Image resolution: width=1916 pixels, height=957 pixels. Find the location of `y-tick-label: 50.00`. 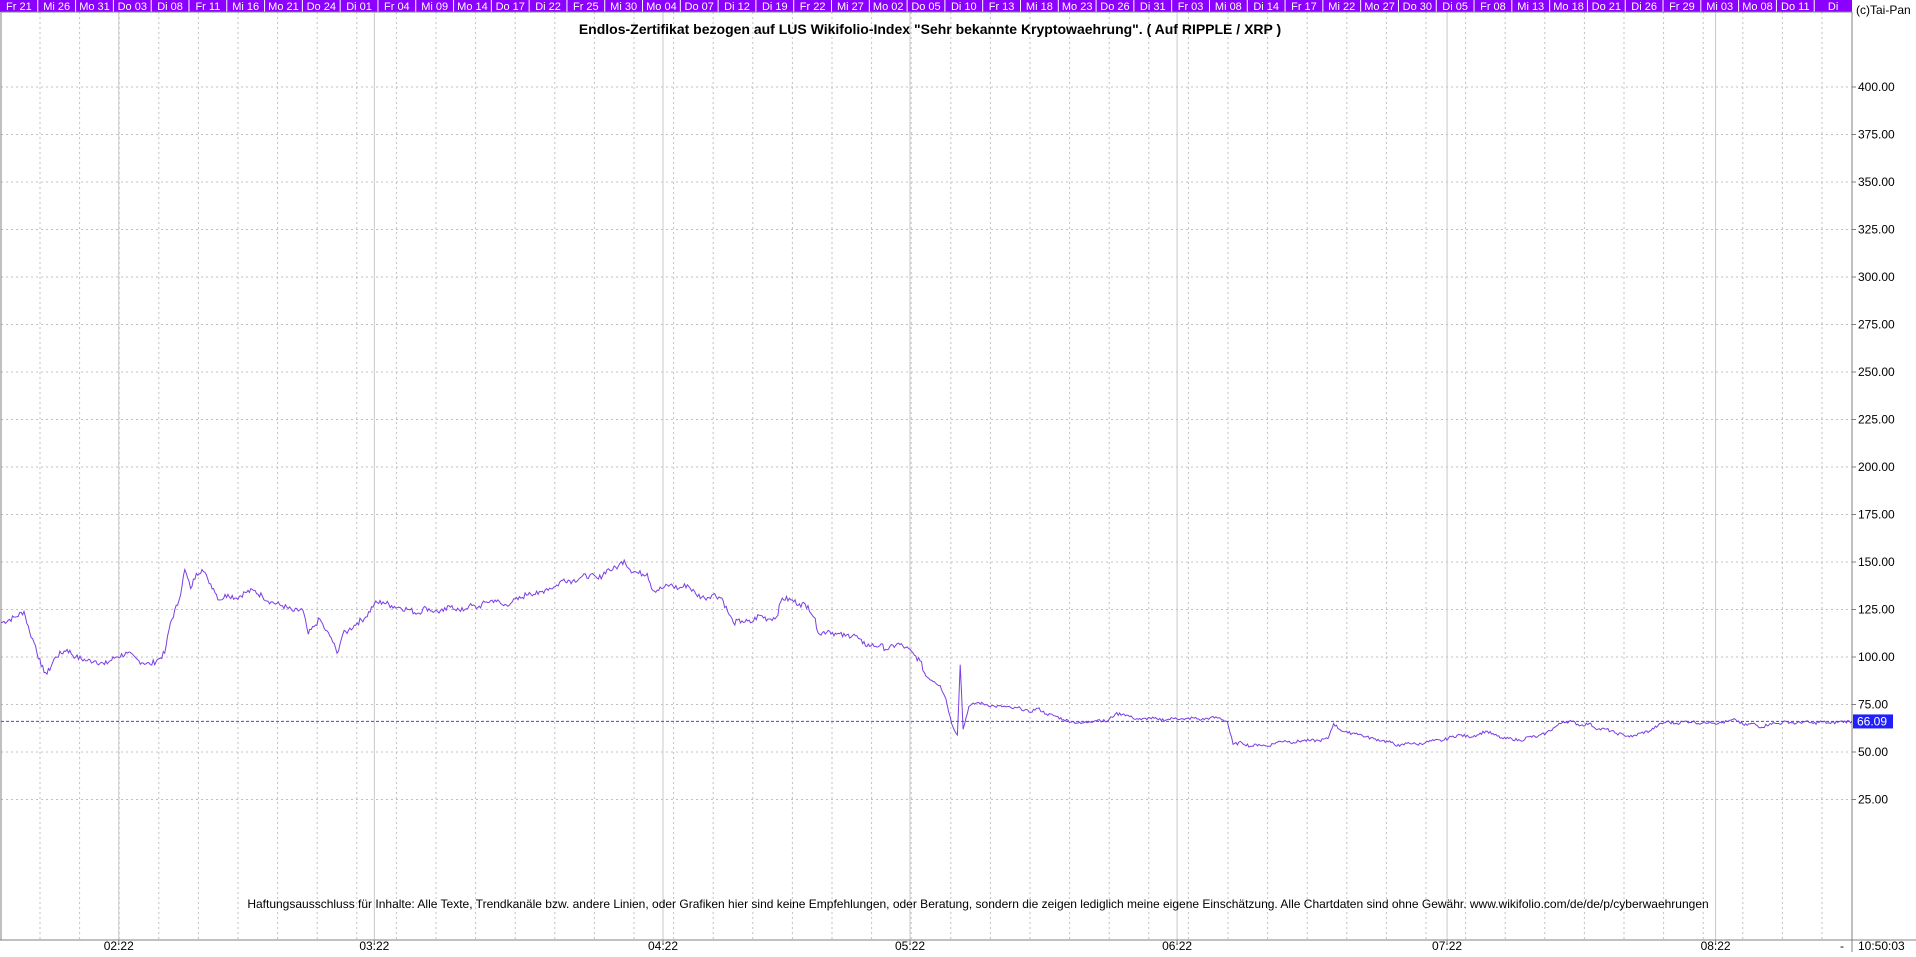

y-tick-label: 50.00 is located at coordinates (1873, 752).